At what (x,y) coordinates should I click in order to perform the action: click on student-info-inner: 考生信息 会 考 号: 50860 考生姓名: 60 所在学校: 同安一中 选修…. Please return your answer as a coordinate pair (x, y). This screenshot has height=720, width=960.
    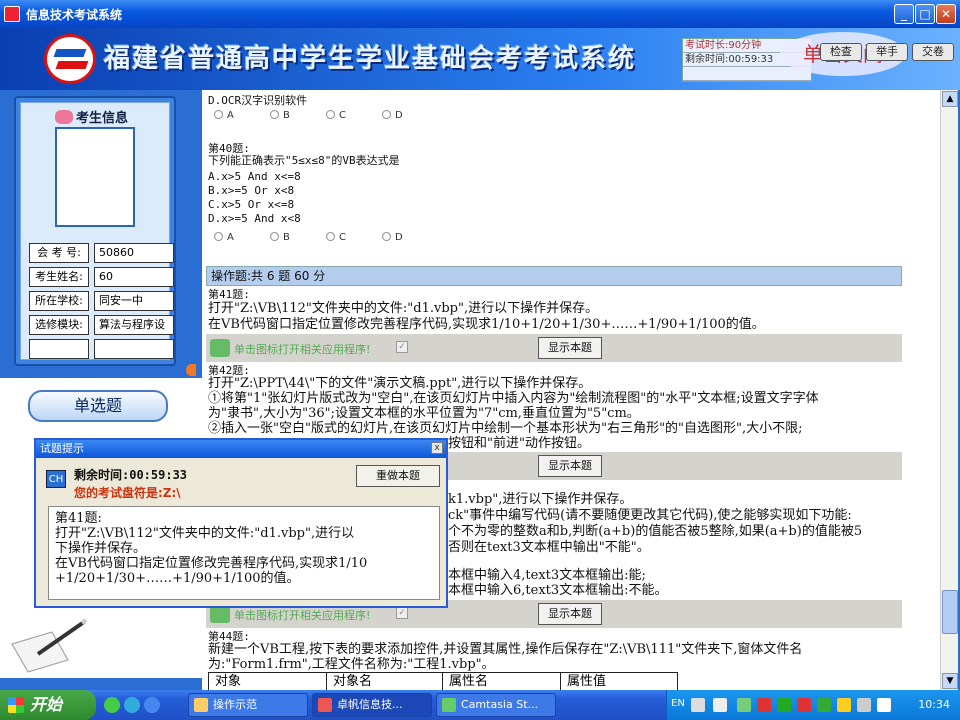
    Looking at the image, I should click on (97, 231).